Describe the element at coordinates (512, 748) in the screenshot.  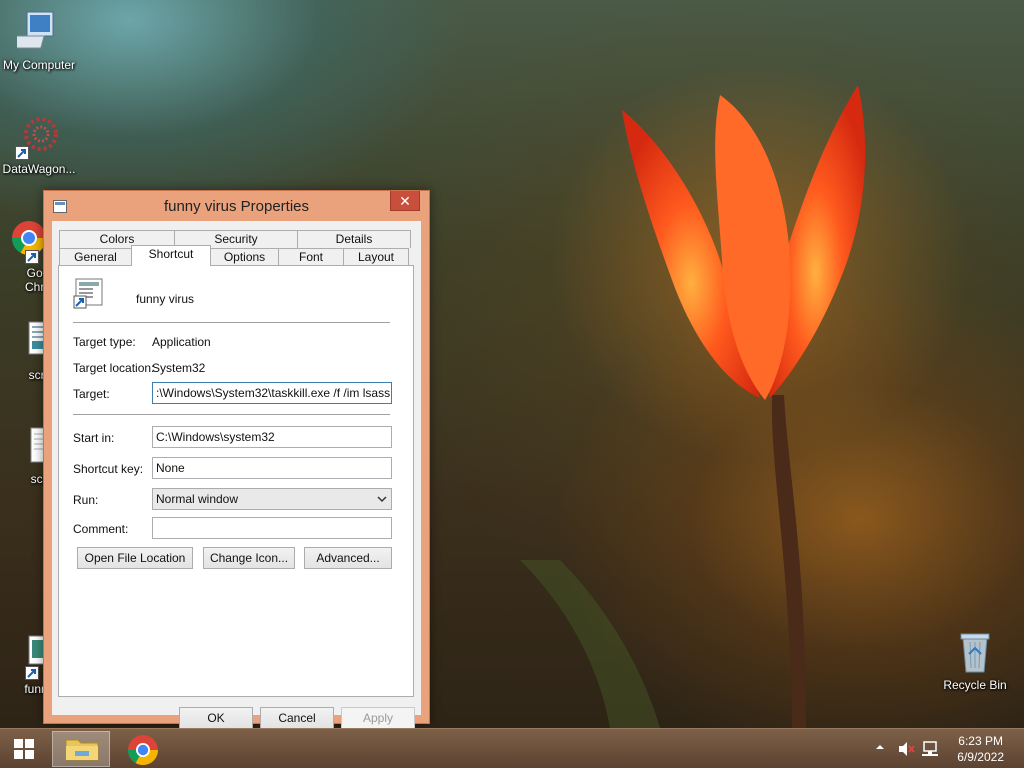
I see `taskbar: 6:23 PM 6/9/2022` at that location.